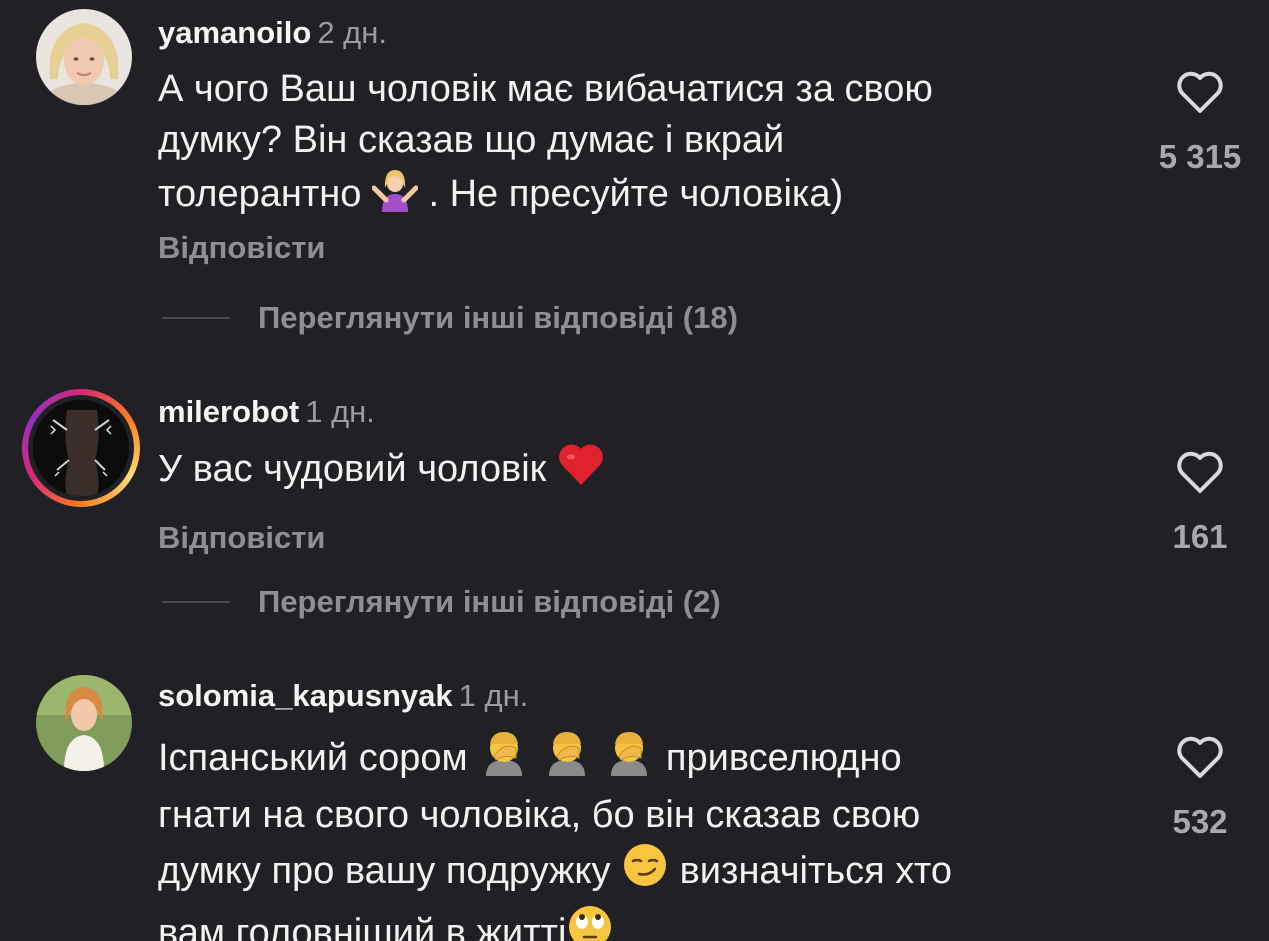  I want to click on like-count: 5 315, so click(1200, 156).